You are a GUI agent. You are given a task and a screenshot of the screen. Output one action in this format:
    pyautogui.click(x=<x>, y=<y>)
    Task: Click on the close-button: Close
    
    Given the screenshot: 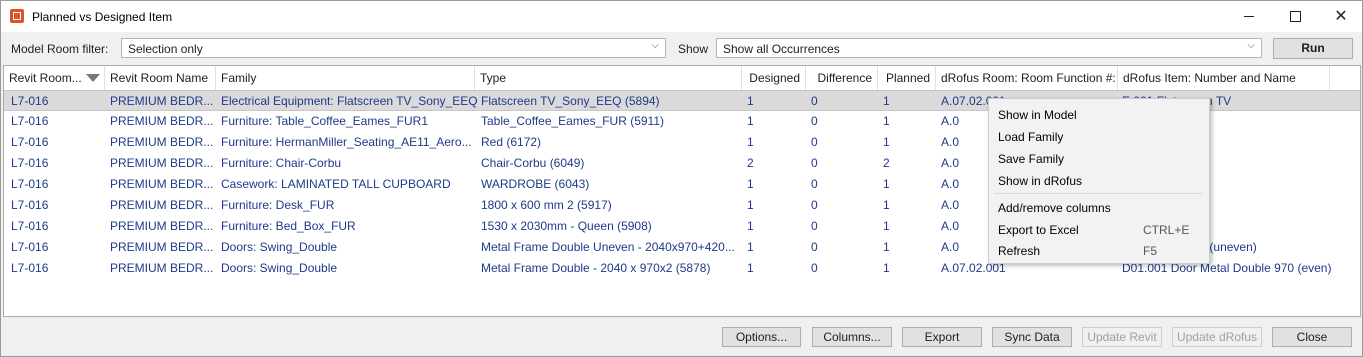 What is the action you would take?
    pyautogui.click(x=1312, y=337)
    